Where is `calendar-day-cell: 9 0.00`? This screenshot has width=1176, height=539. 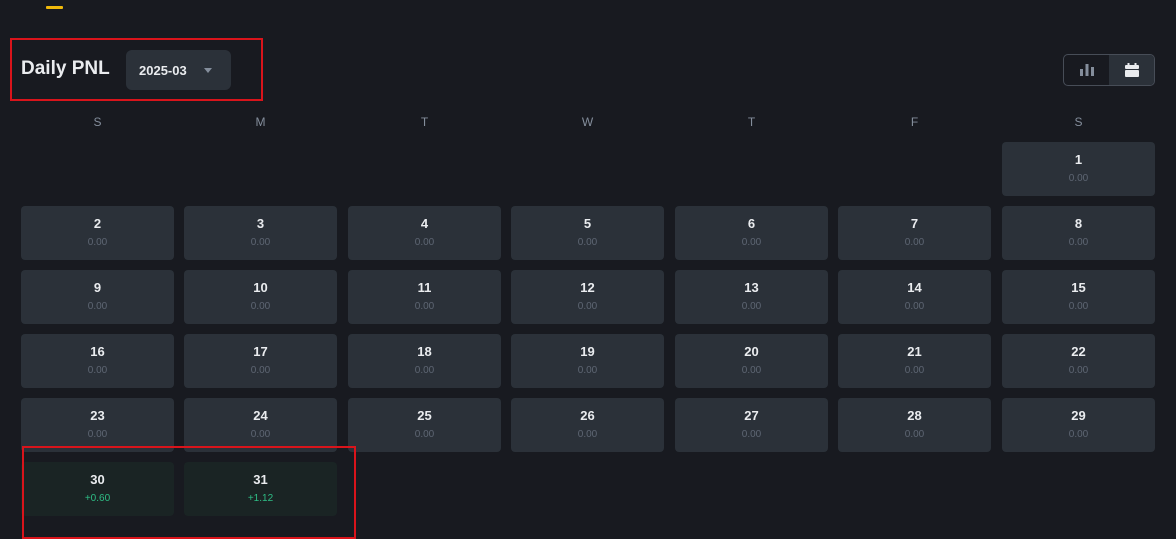 calendar-day-cell: 9 0.00 is located at coordinates (97, 297).